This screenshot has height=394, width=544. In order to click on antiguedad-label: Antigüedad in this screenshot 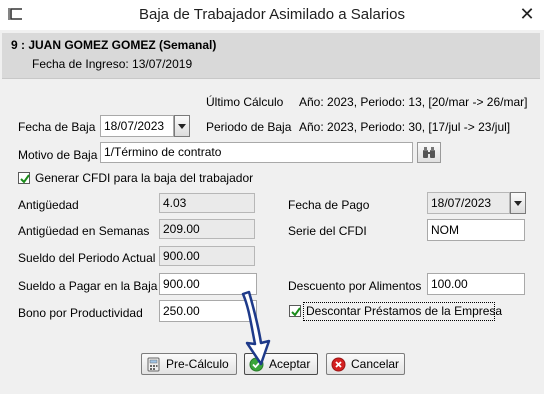, I will do `click(48, 205)`.